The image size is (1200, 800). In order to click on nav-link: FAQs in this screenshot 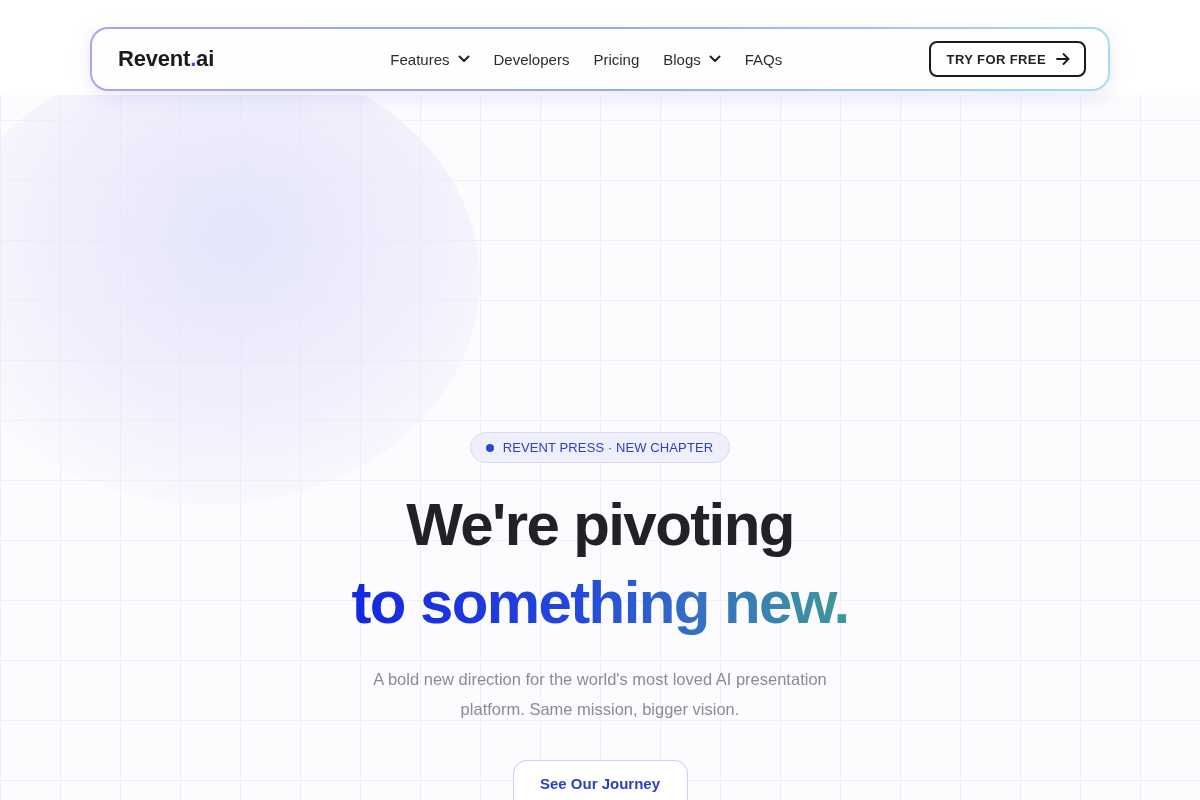, I will do `click(763, 59)`.